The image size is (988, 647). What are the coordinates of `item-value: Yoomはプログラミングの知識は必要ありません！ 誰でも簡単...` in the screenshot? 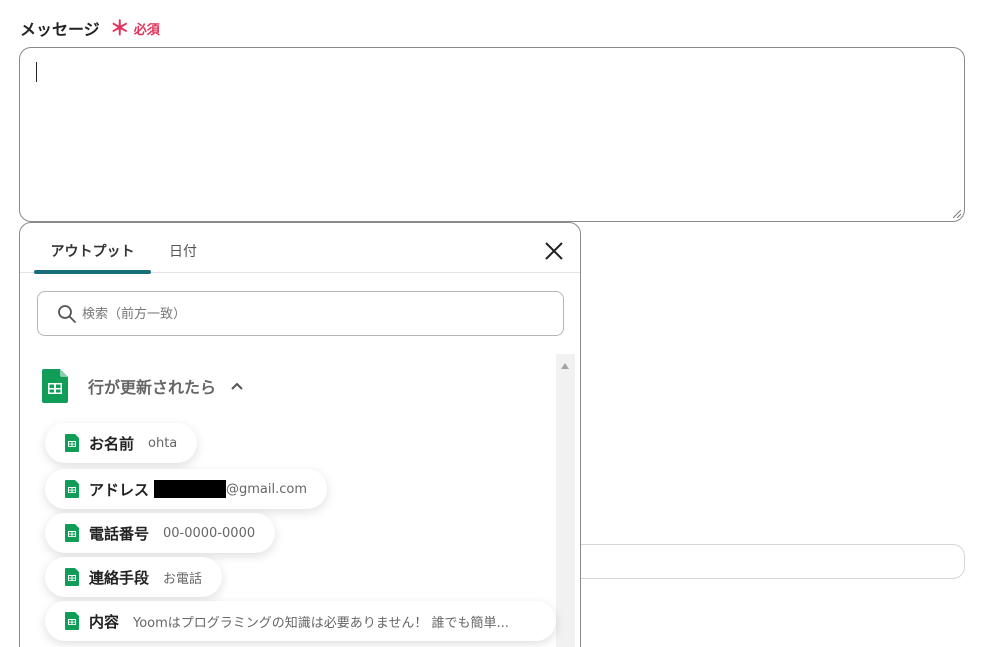 It's located at (321, 623).